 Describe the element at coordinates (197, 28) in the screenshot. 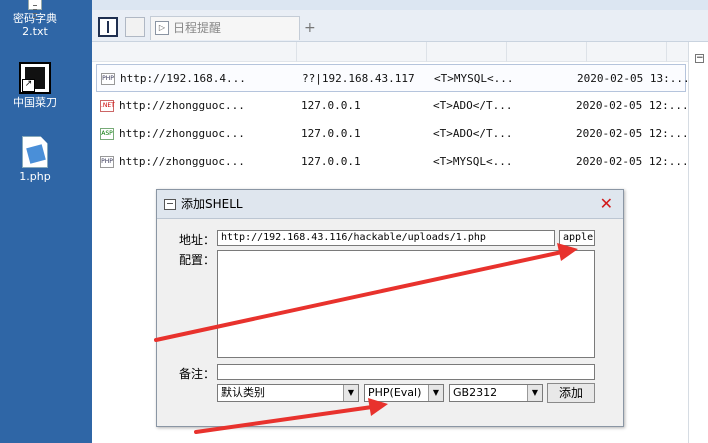

I see `tab-label: 日程提醒` at that location.